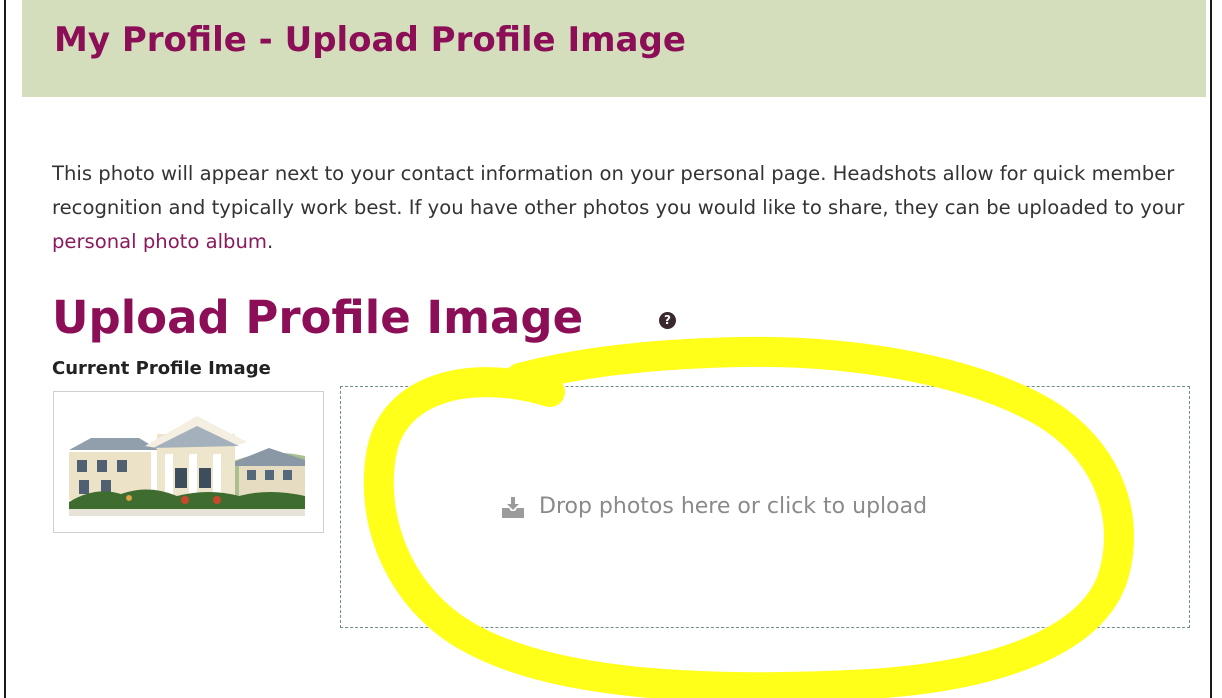 The height and width of the screenshot is (698, 1222). I want to click on upload-section-title: Upload Profile Image, so click(318, 317).